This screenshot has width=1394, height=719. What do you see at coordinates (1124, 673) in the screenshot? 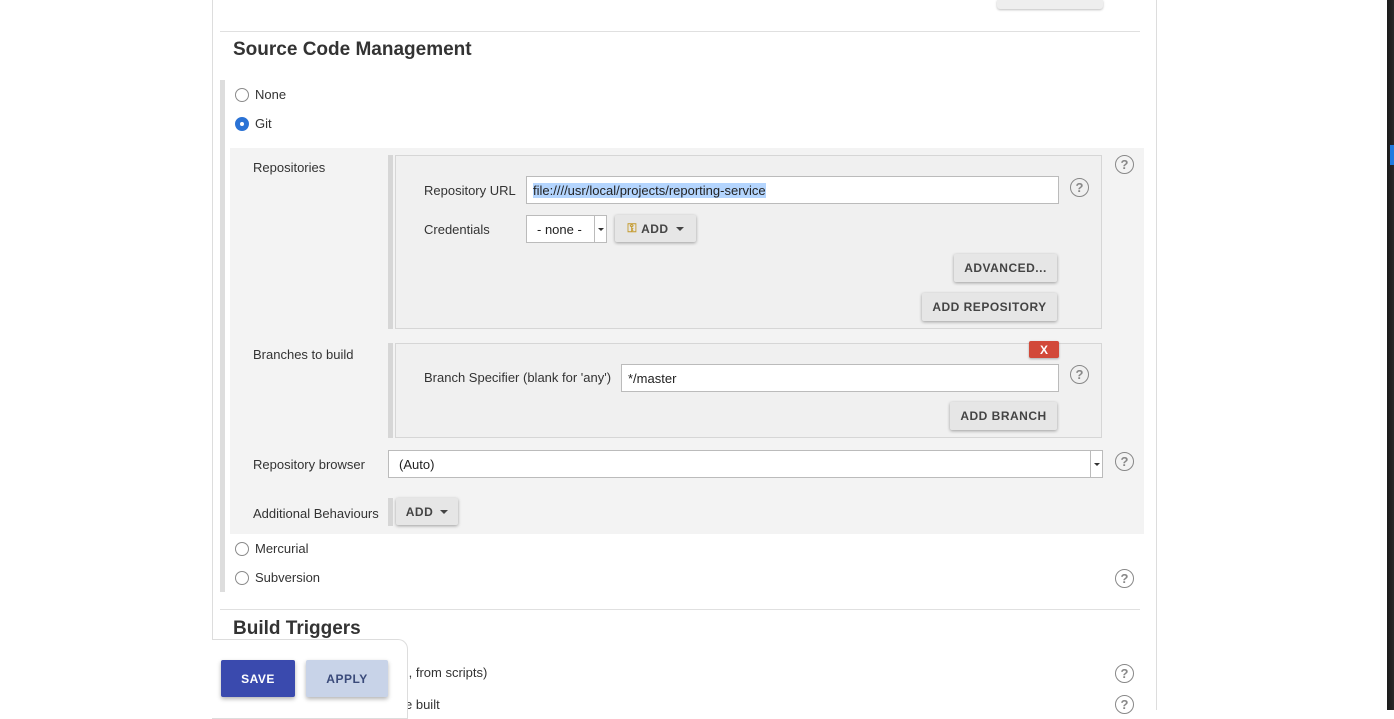
I see `trigger-remote-help-icon: ?` at bounding box center [1124, 673].